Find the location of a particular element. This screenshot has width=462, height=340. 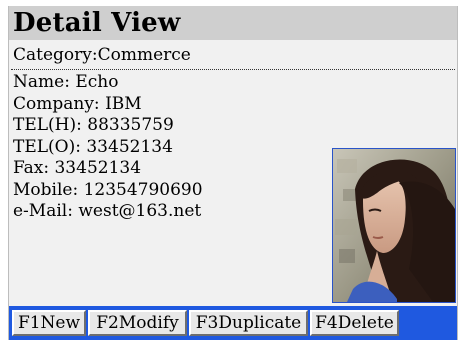

duplicate-button: F3Duplicate is located at coordinates (248, 323).